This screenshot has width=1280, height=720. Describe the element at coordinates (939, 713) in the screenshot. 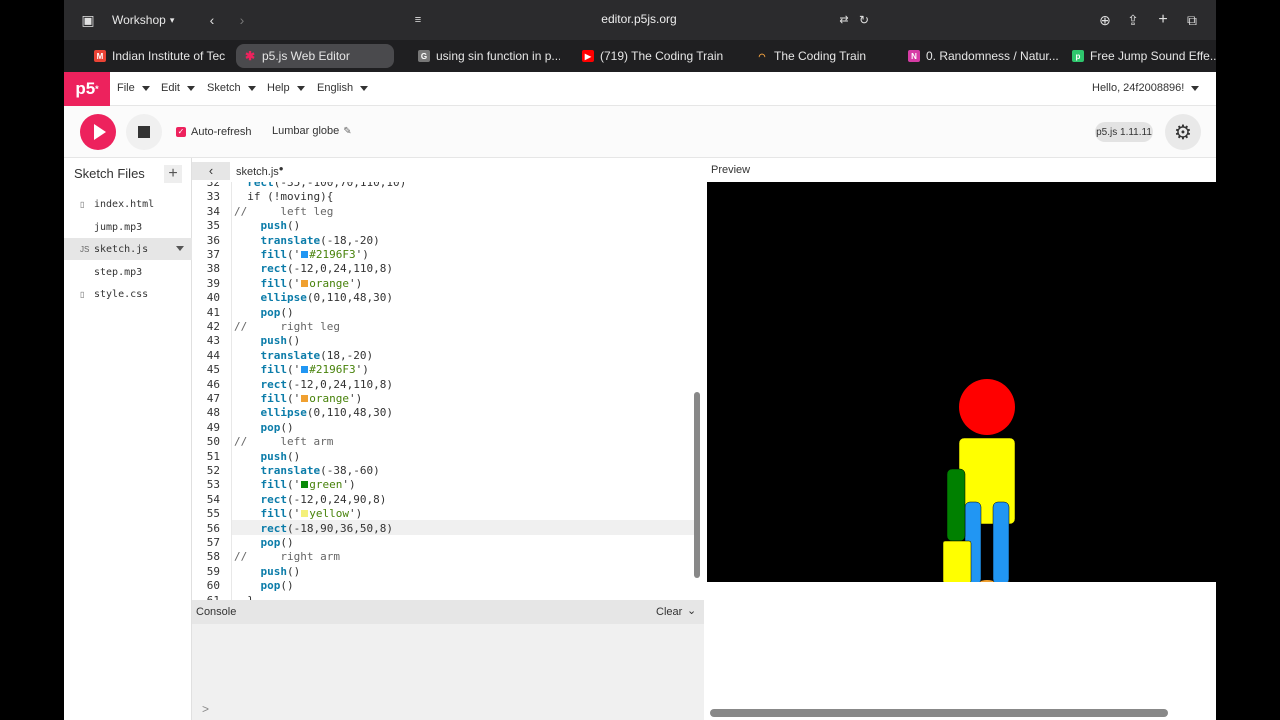

I see `preview-horizontal-scrollbar` at that location.